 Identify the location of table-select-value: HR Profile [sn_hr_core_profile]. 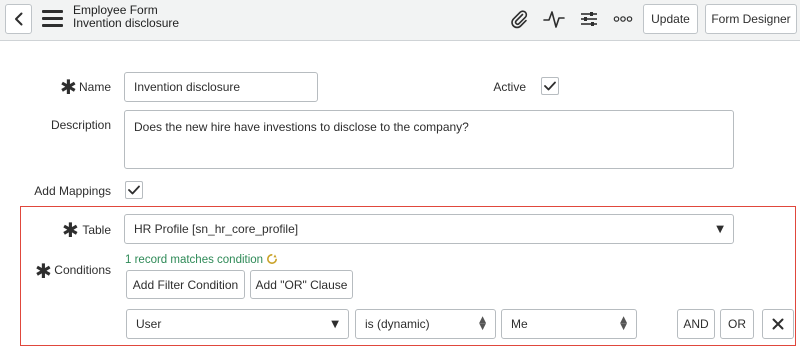
(216, 229).